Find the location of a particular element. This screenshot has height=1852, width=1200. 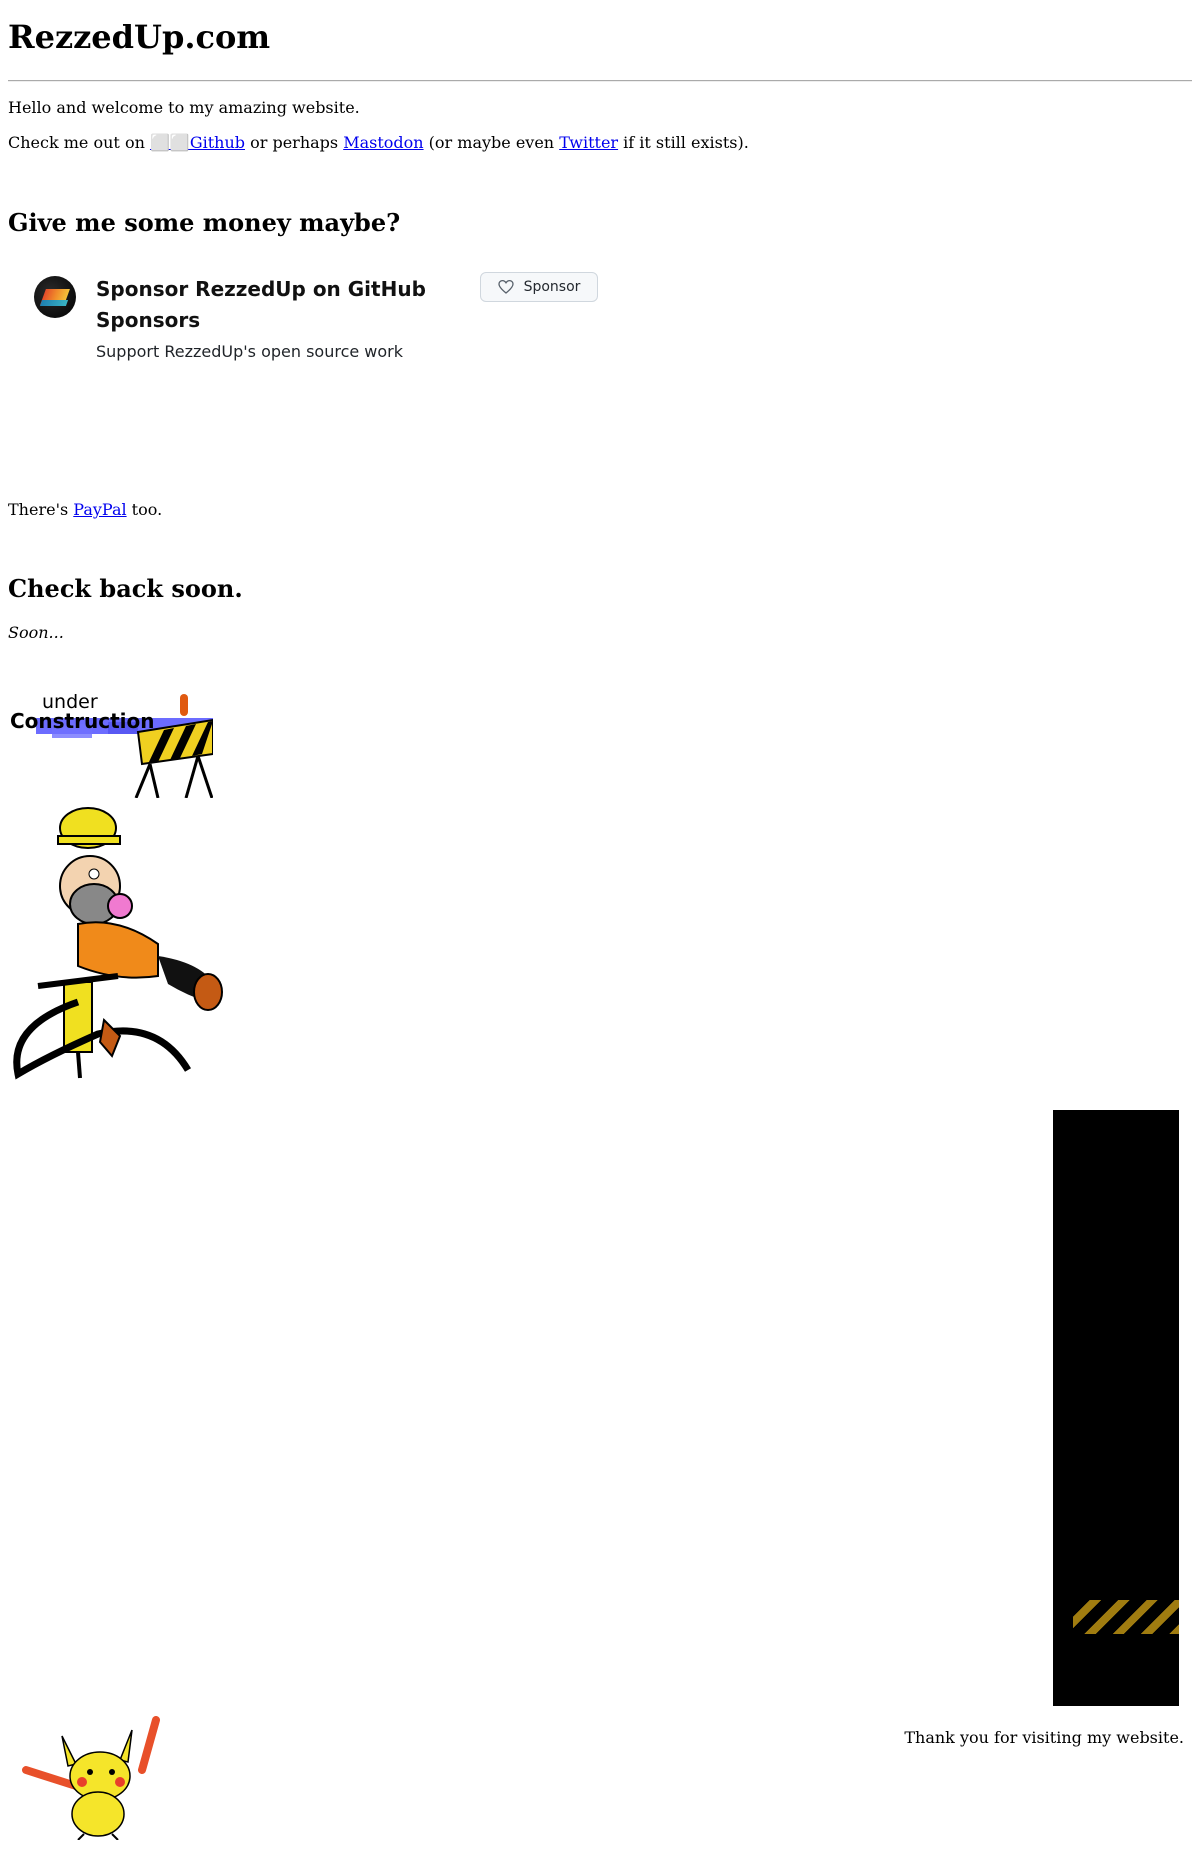

soon-heading: Check back soon. is located at coordinates (125, 588).